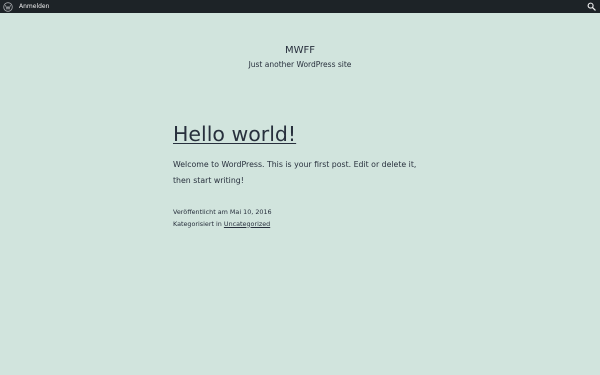 The width and height of the screenshot is (600, 375). Describe the element at coordinates (197, 223) in the screenshot. I see `categories-prefix: Kategorisiert in` at that location.